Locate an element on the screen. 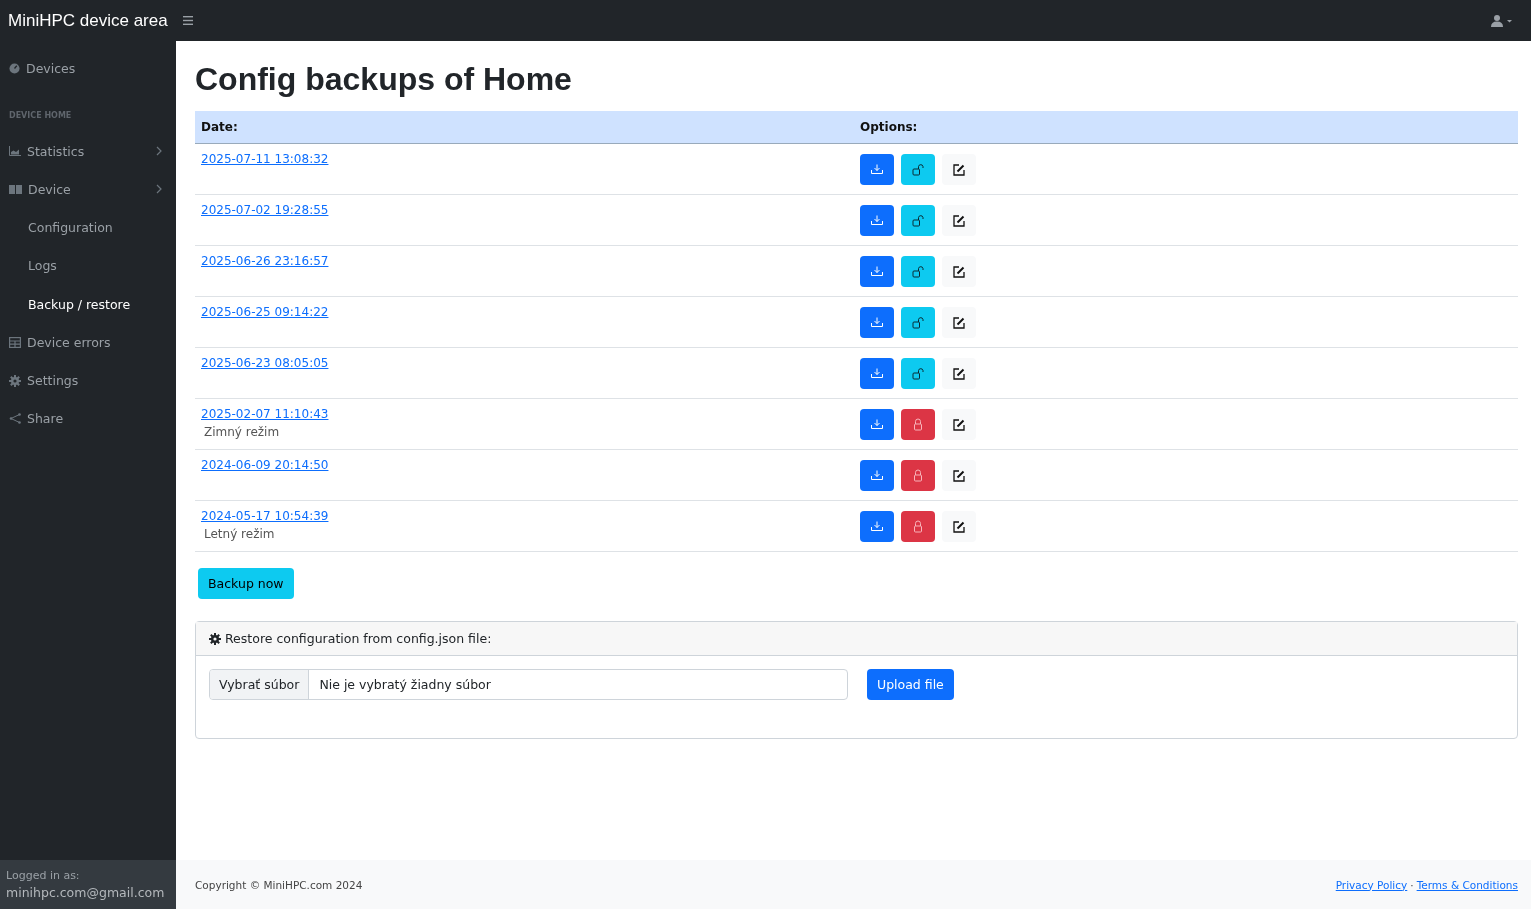 The image size is (1531, 909). sidebar-subitem: Backup / restore is located at coordinates (88, 304).